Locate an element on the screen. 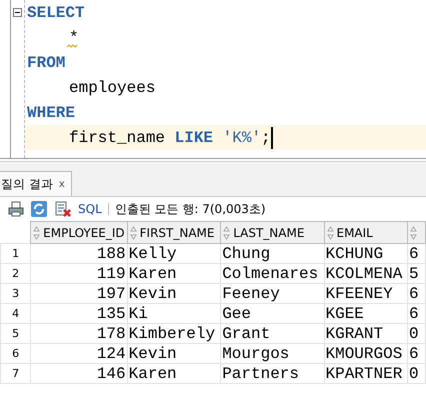 The height and width of the screenshot is (405, 426). table-cell: Ki is located at coordinates (174, 314).